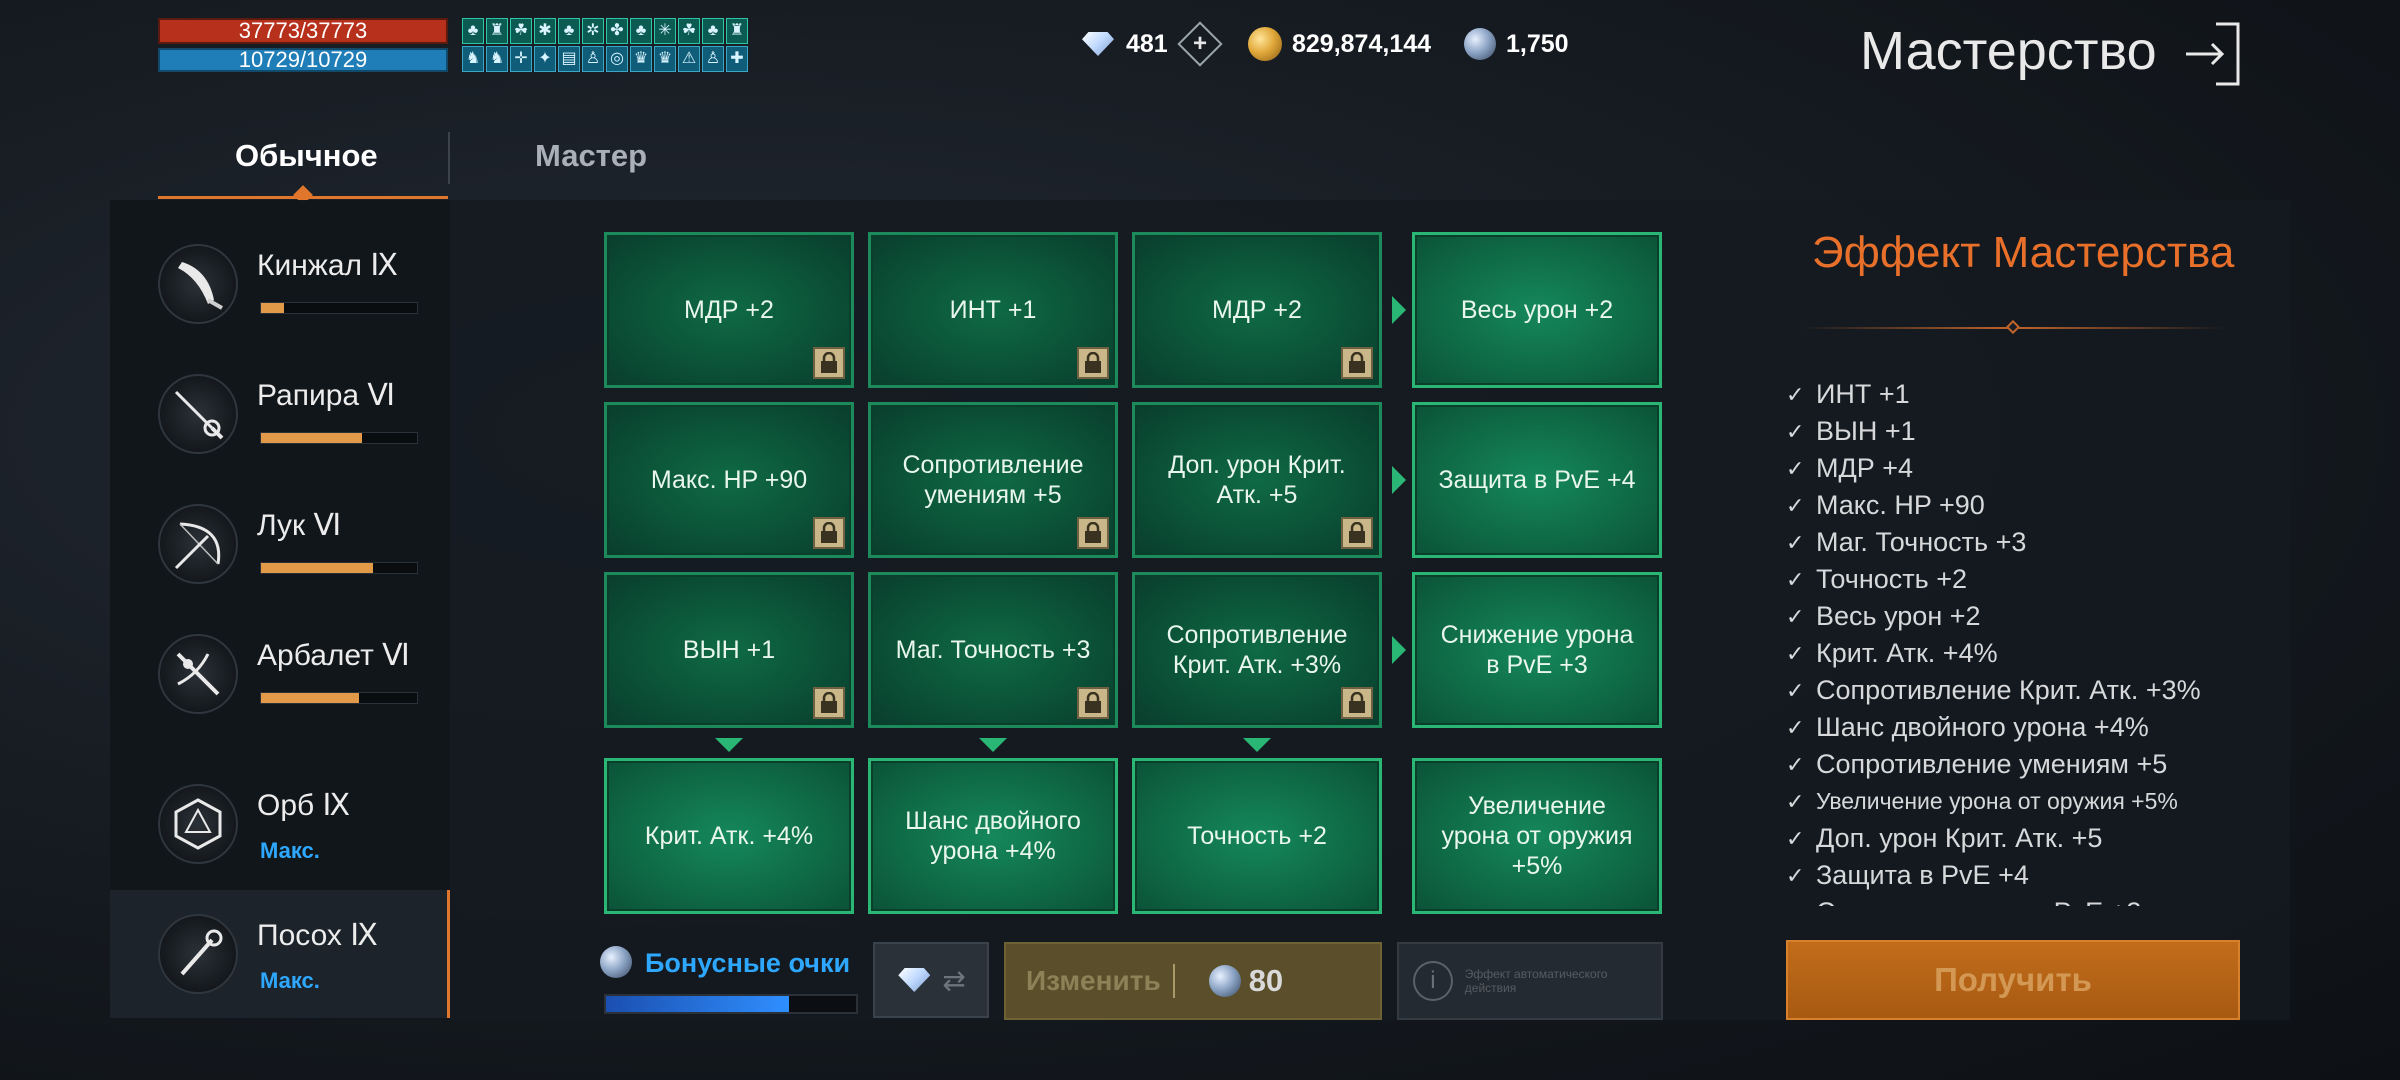 The height and width of the screenshot is (1080, 2400). What do you see at coordinates (617, 59) in the screenshot?
I see `buff-icon: ◎` at bounding box center [617, 59].